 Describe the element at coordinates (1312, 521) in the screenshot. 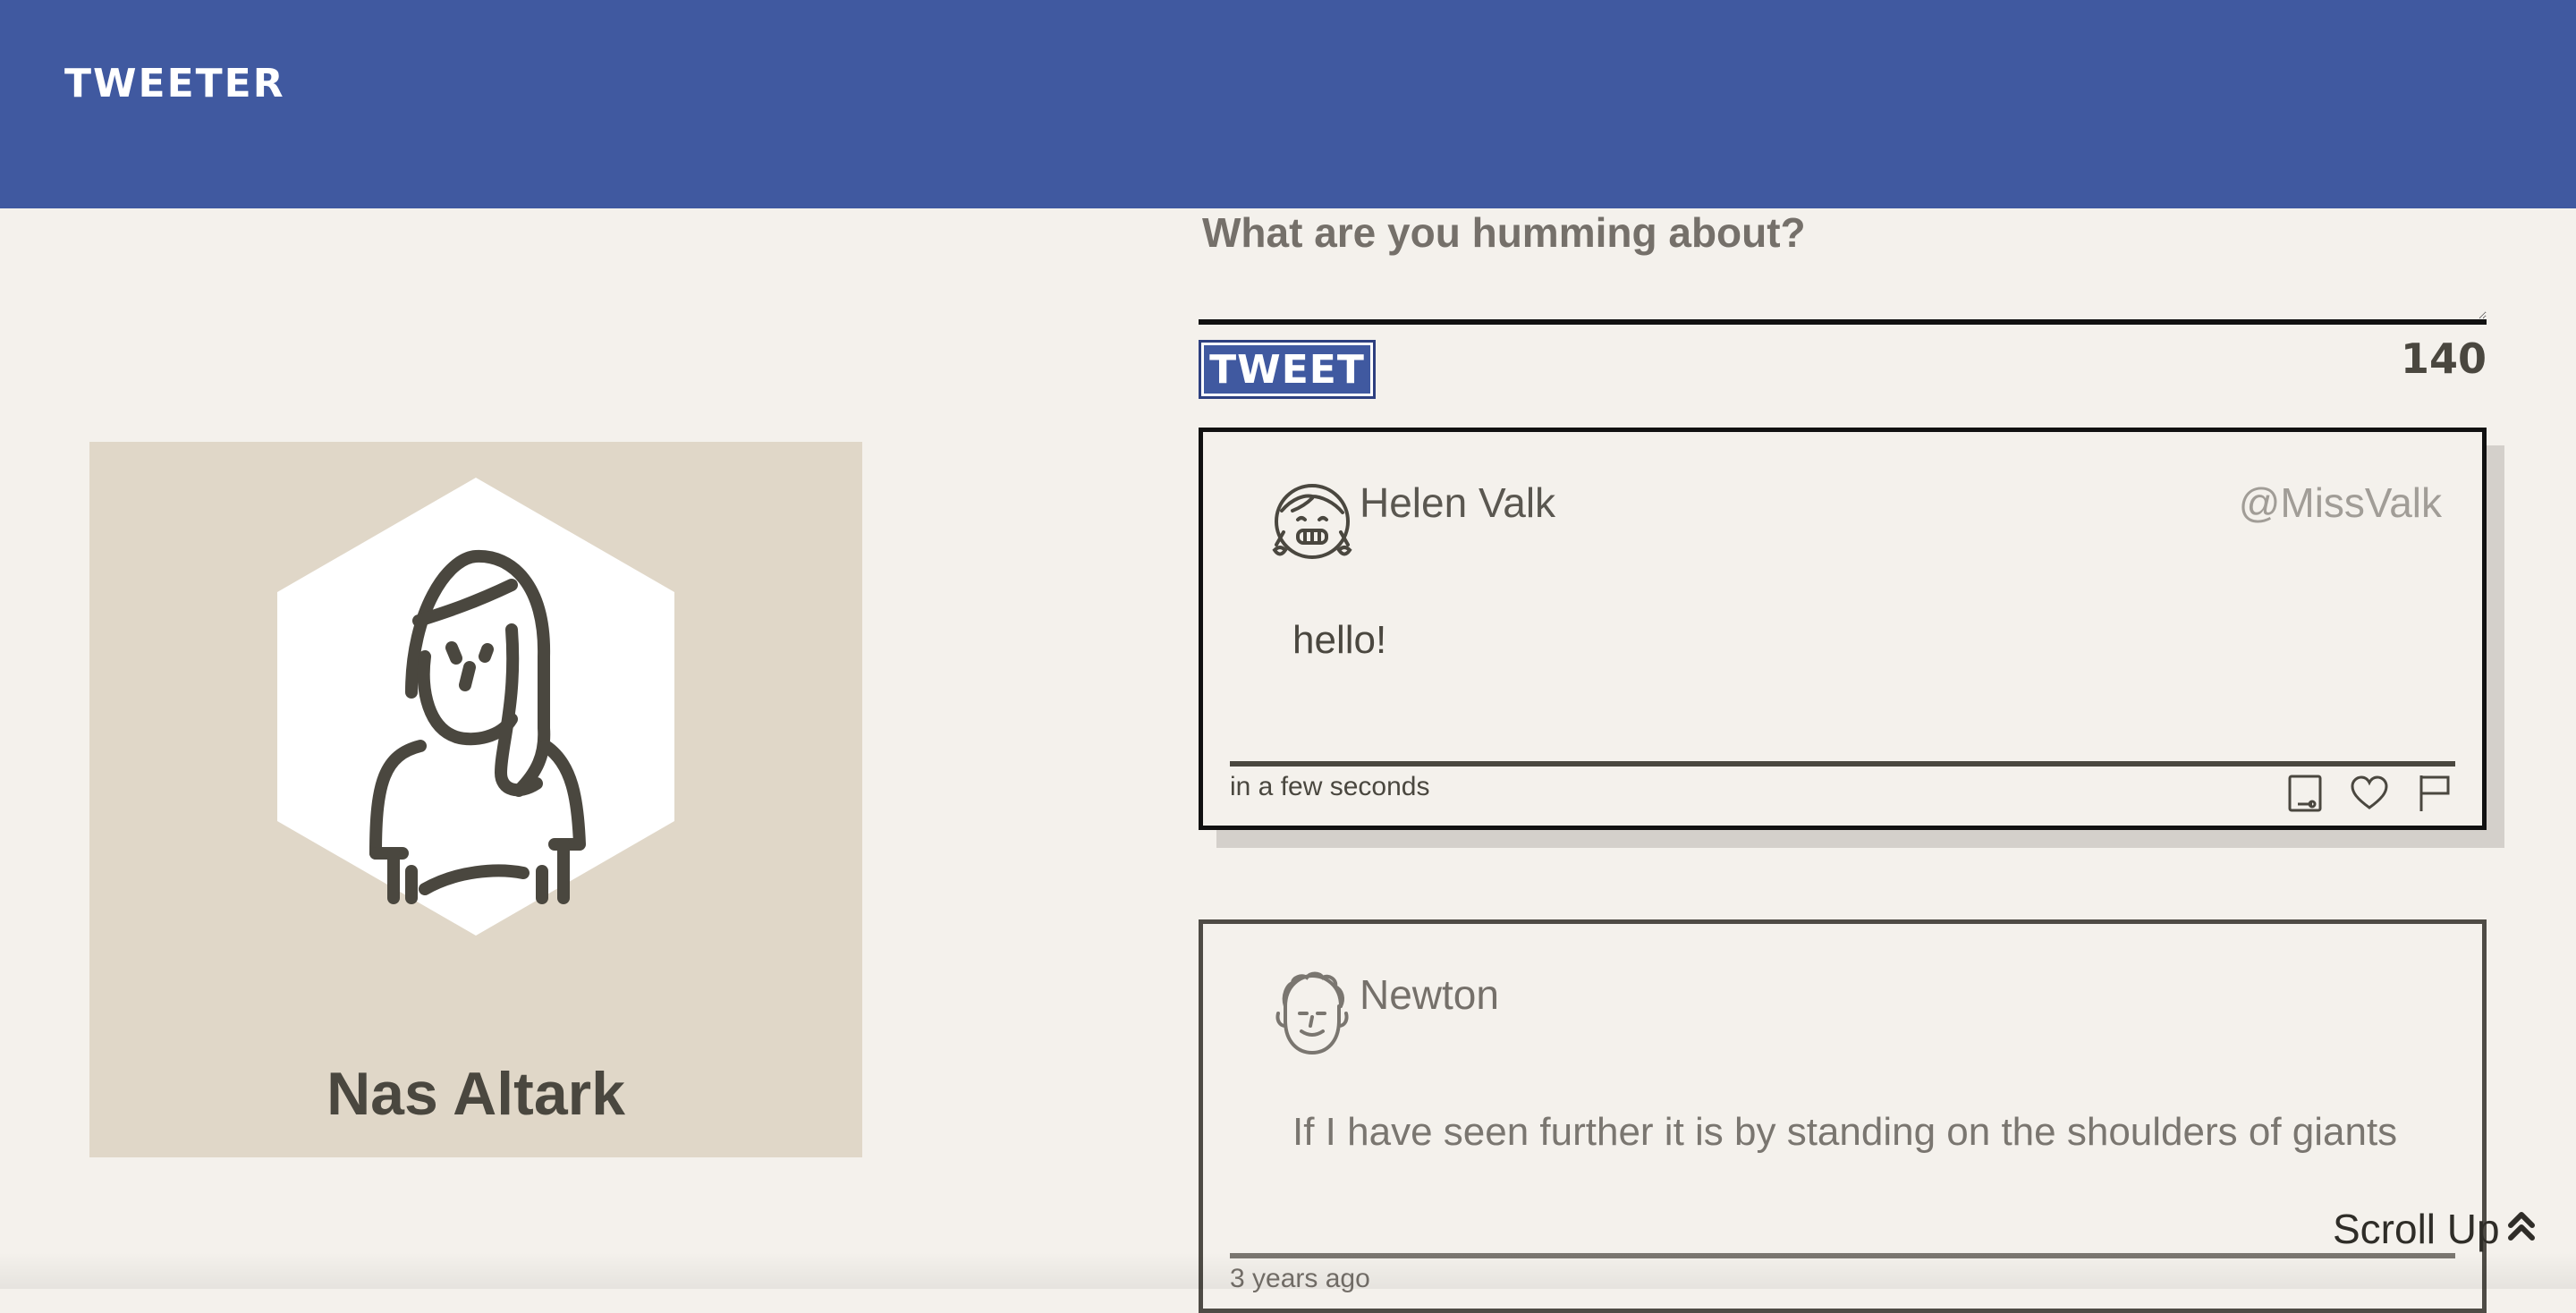

I see `girl-avatar-icon` at that location.